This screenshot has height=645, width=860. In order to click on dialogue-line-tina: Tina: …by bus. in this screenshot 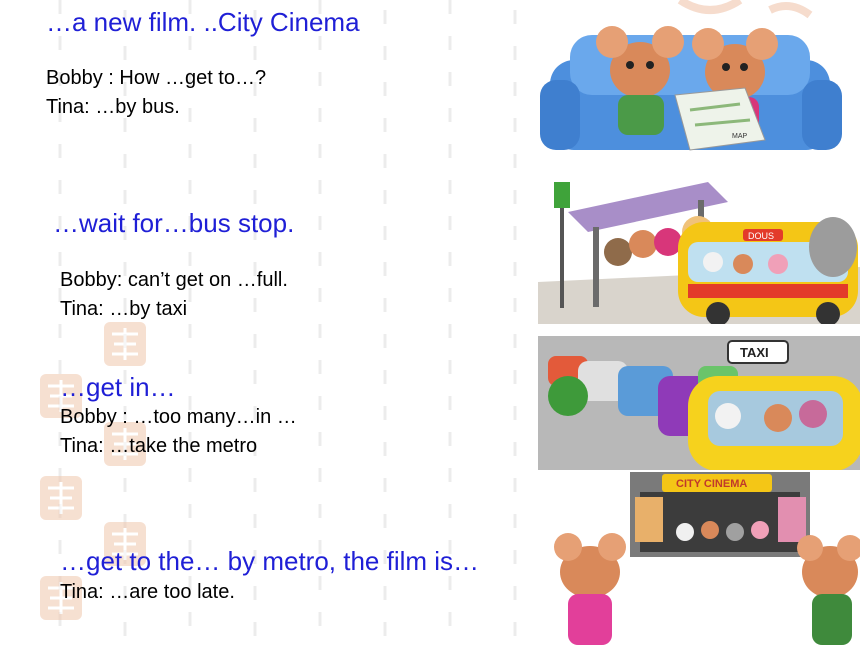, I will do `click(113, 107)`.